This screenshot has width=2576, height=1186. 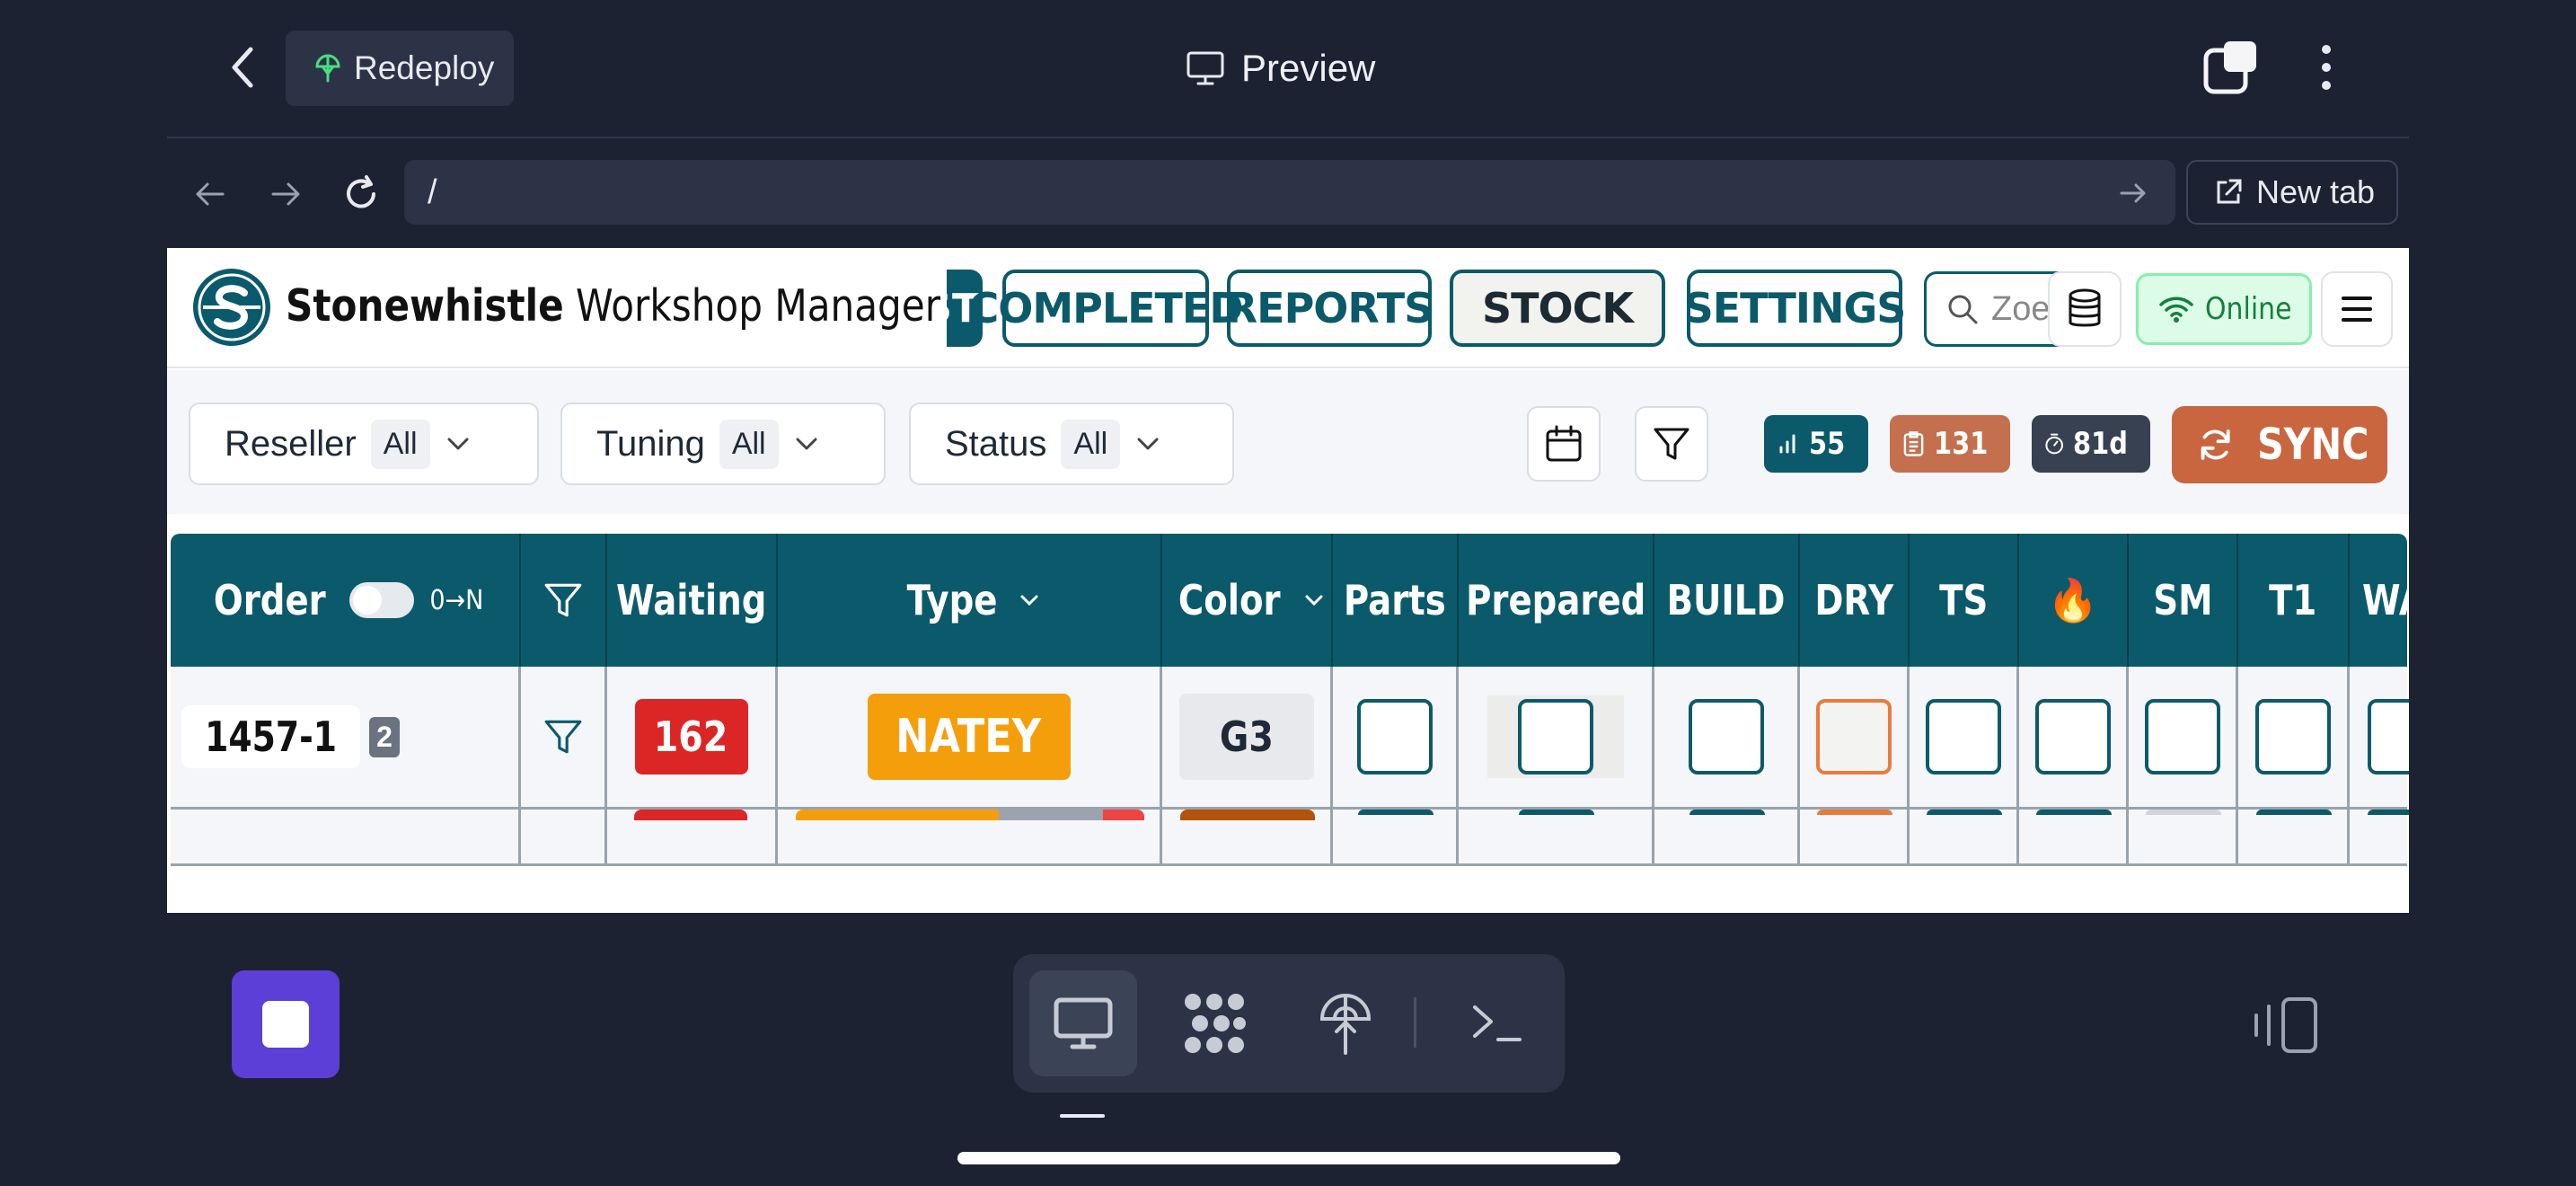 I want to click on browser-forward-button, so click(x=286, y=194).